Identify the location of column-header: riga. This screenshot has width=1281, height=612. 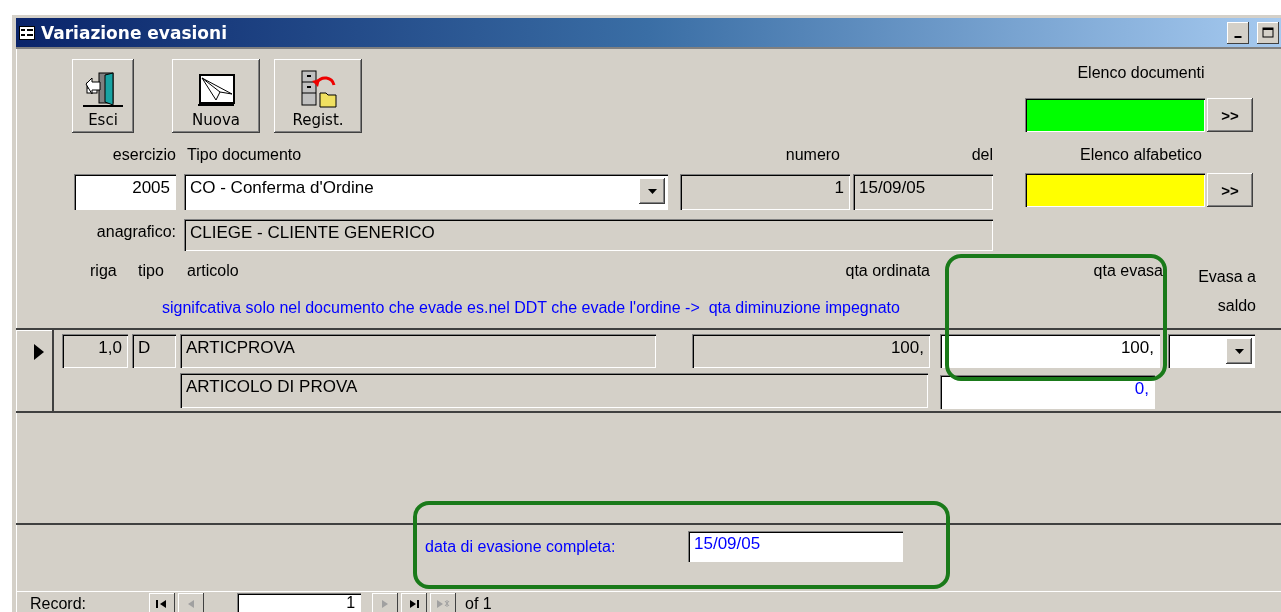
(103, 271).